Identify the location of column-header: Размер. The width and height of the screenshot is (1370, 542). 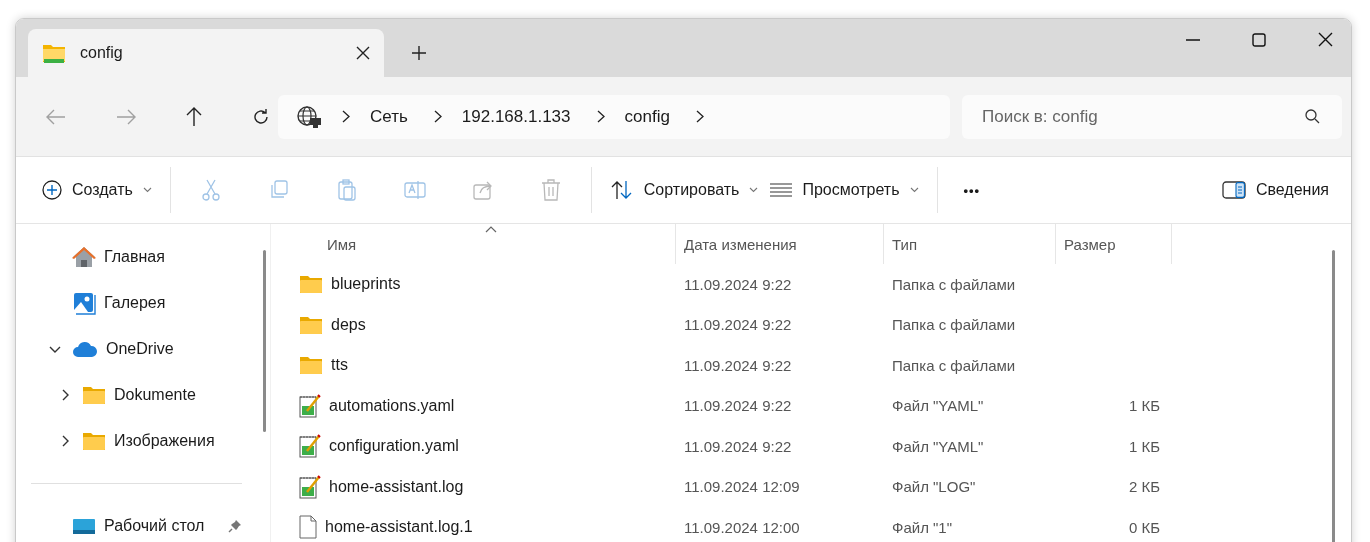
(1114, 244).